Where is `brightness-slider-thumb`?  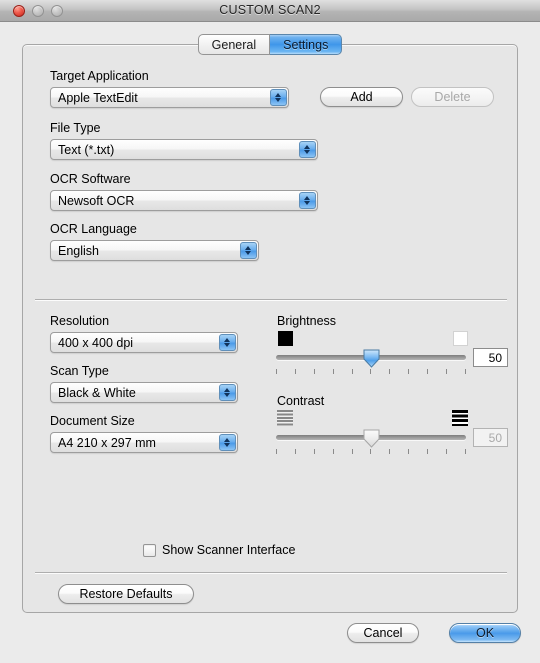
brightness-slider-thumb is located at coordinates (371, 358).